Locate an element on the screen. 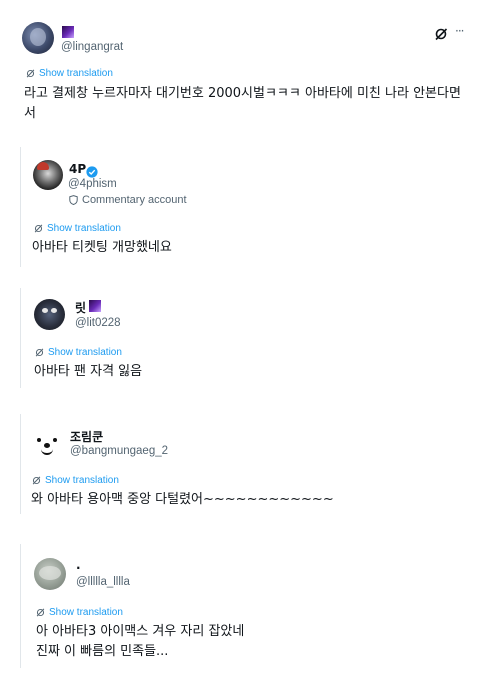  more-icon: ··· is located at coordinates (460, 31).